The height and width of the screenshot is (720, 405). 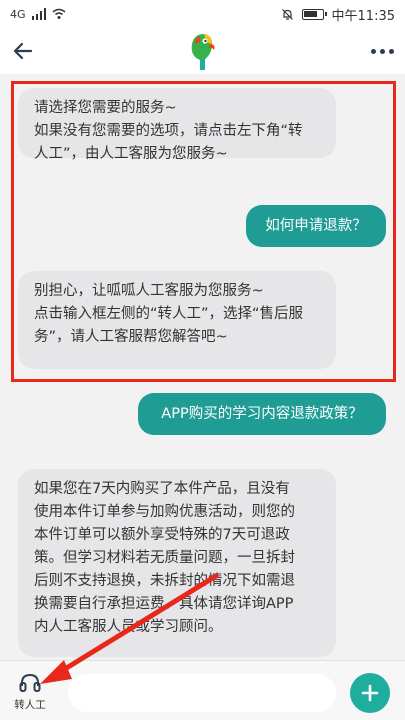 I want to click on more-dots-icon, so click(x=382, y=51).